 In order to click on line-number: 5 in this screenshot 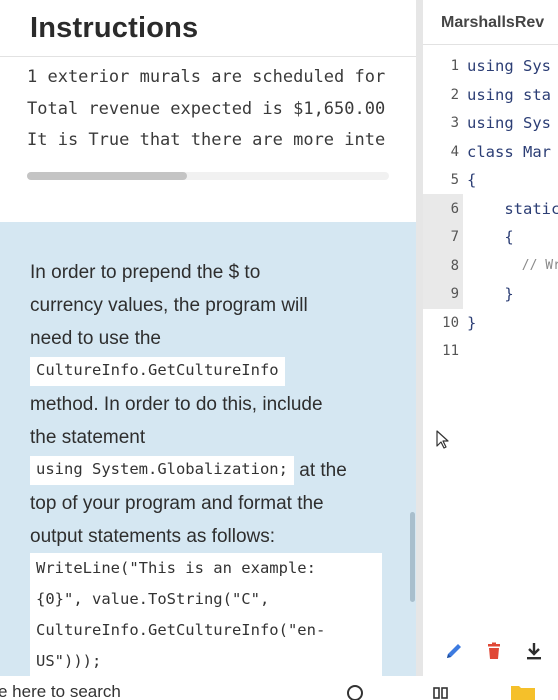, I will do `click(454, 180)`.